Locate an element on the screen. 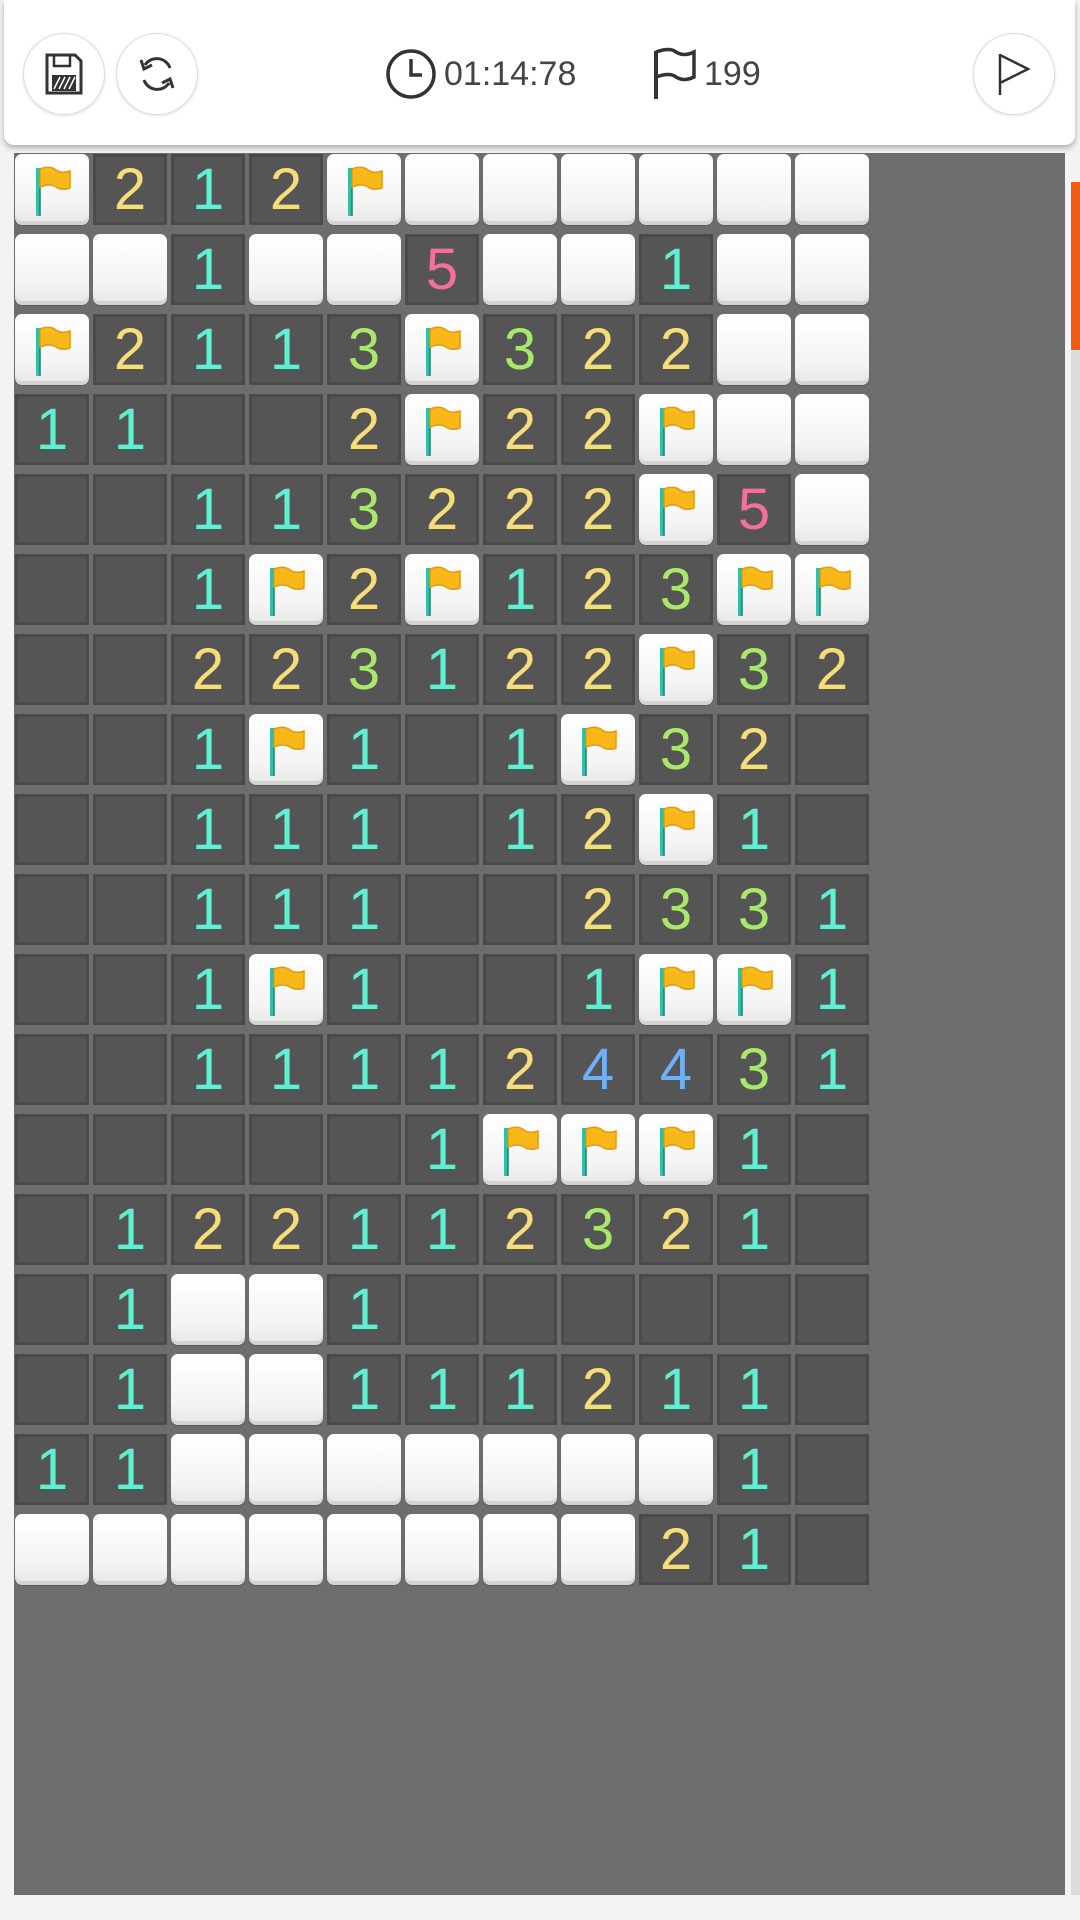 This screenshot has width=1080, height=1920. number-cell: 4 is located at coordinates (598, 1069).